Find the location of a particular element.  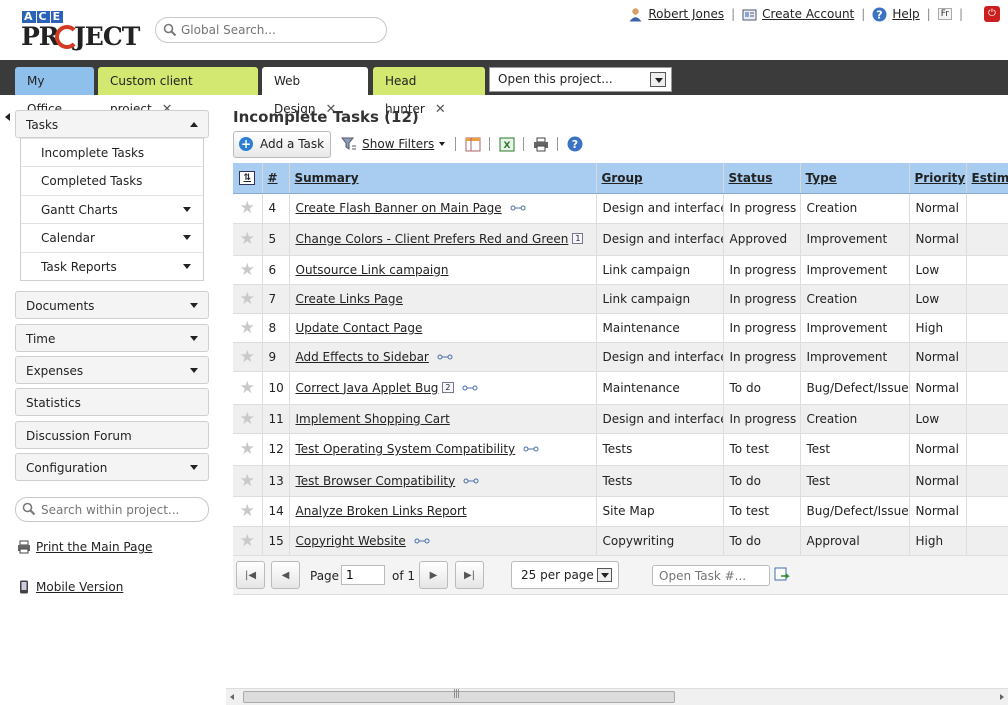

column-chooser-icon is located at coordinates (472, 144).